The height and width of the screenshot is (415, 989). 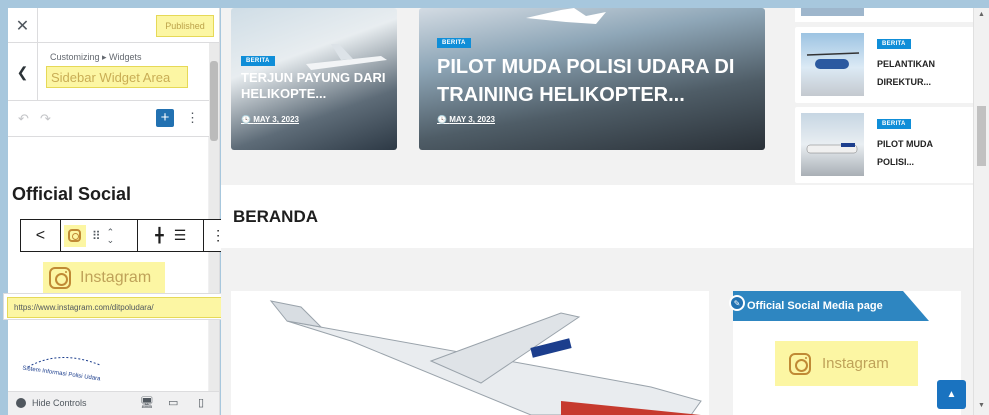 What do you see at coordinates (171, 235) in the screenshot?
I see `justify-controls: ╋ ☰` at bounding box center [171, 235].